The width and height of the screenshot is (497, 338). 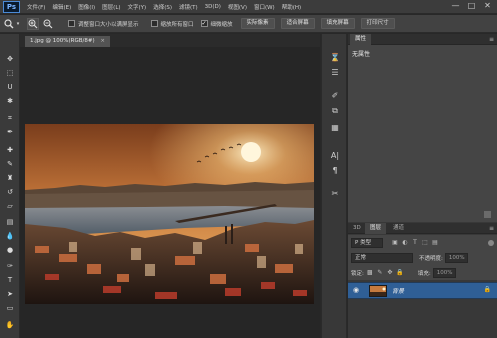 I want to click on menu-window: 窗口(W), so click(x=264, y=7).